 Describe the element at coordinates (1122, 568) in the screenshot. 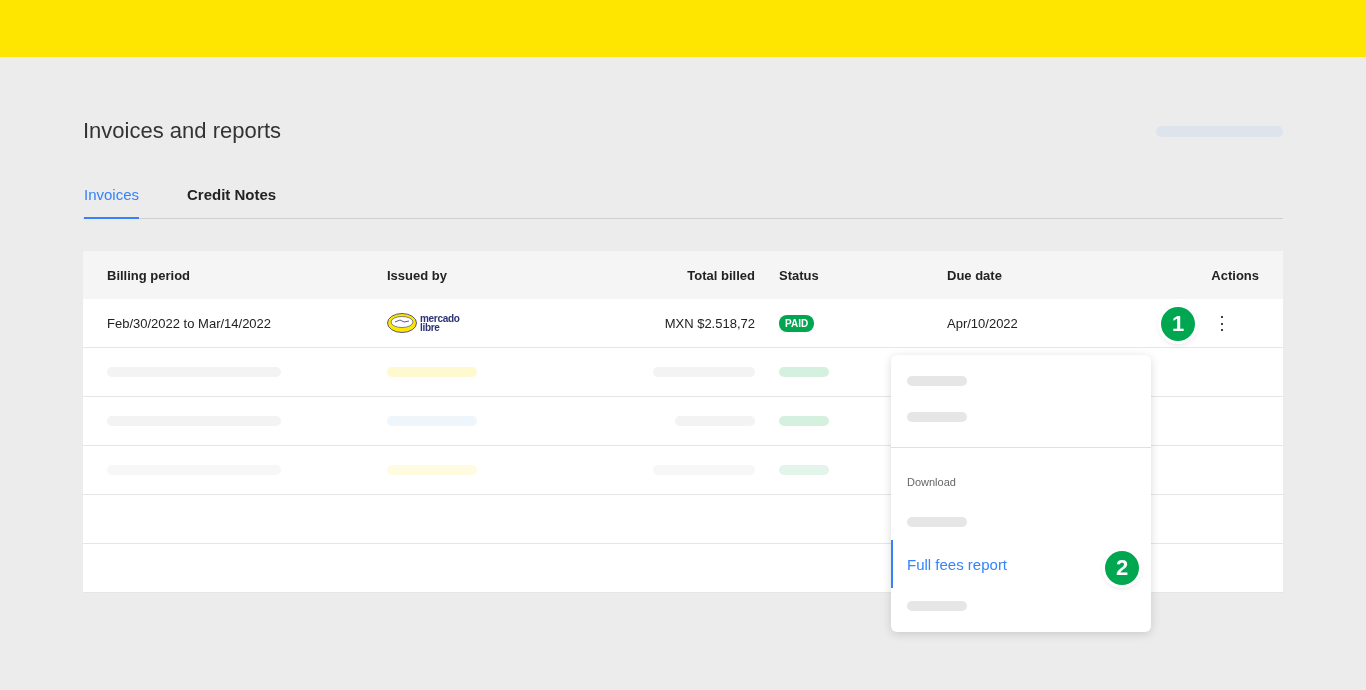

I see `step-marker: 2` at that location.